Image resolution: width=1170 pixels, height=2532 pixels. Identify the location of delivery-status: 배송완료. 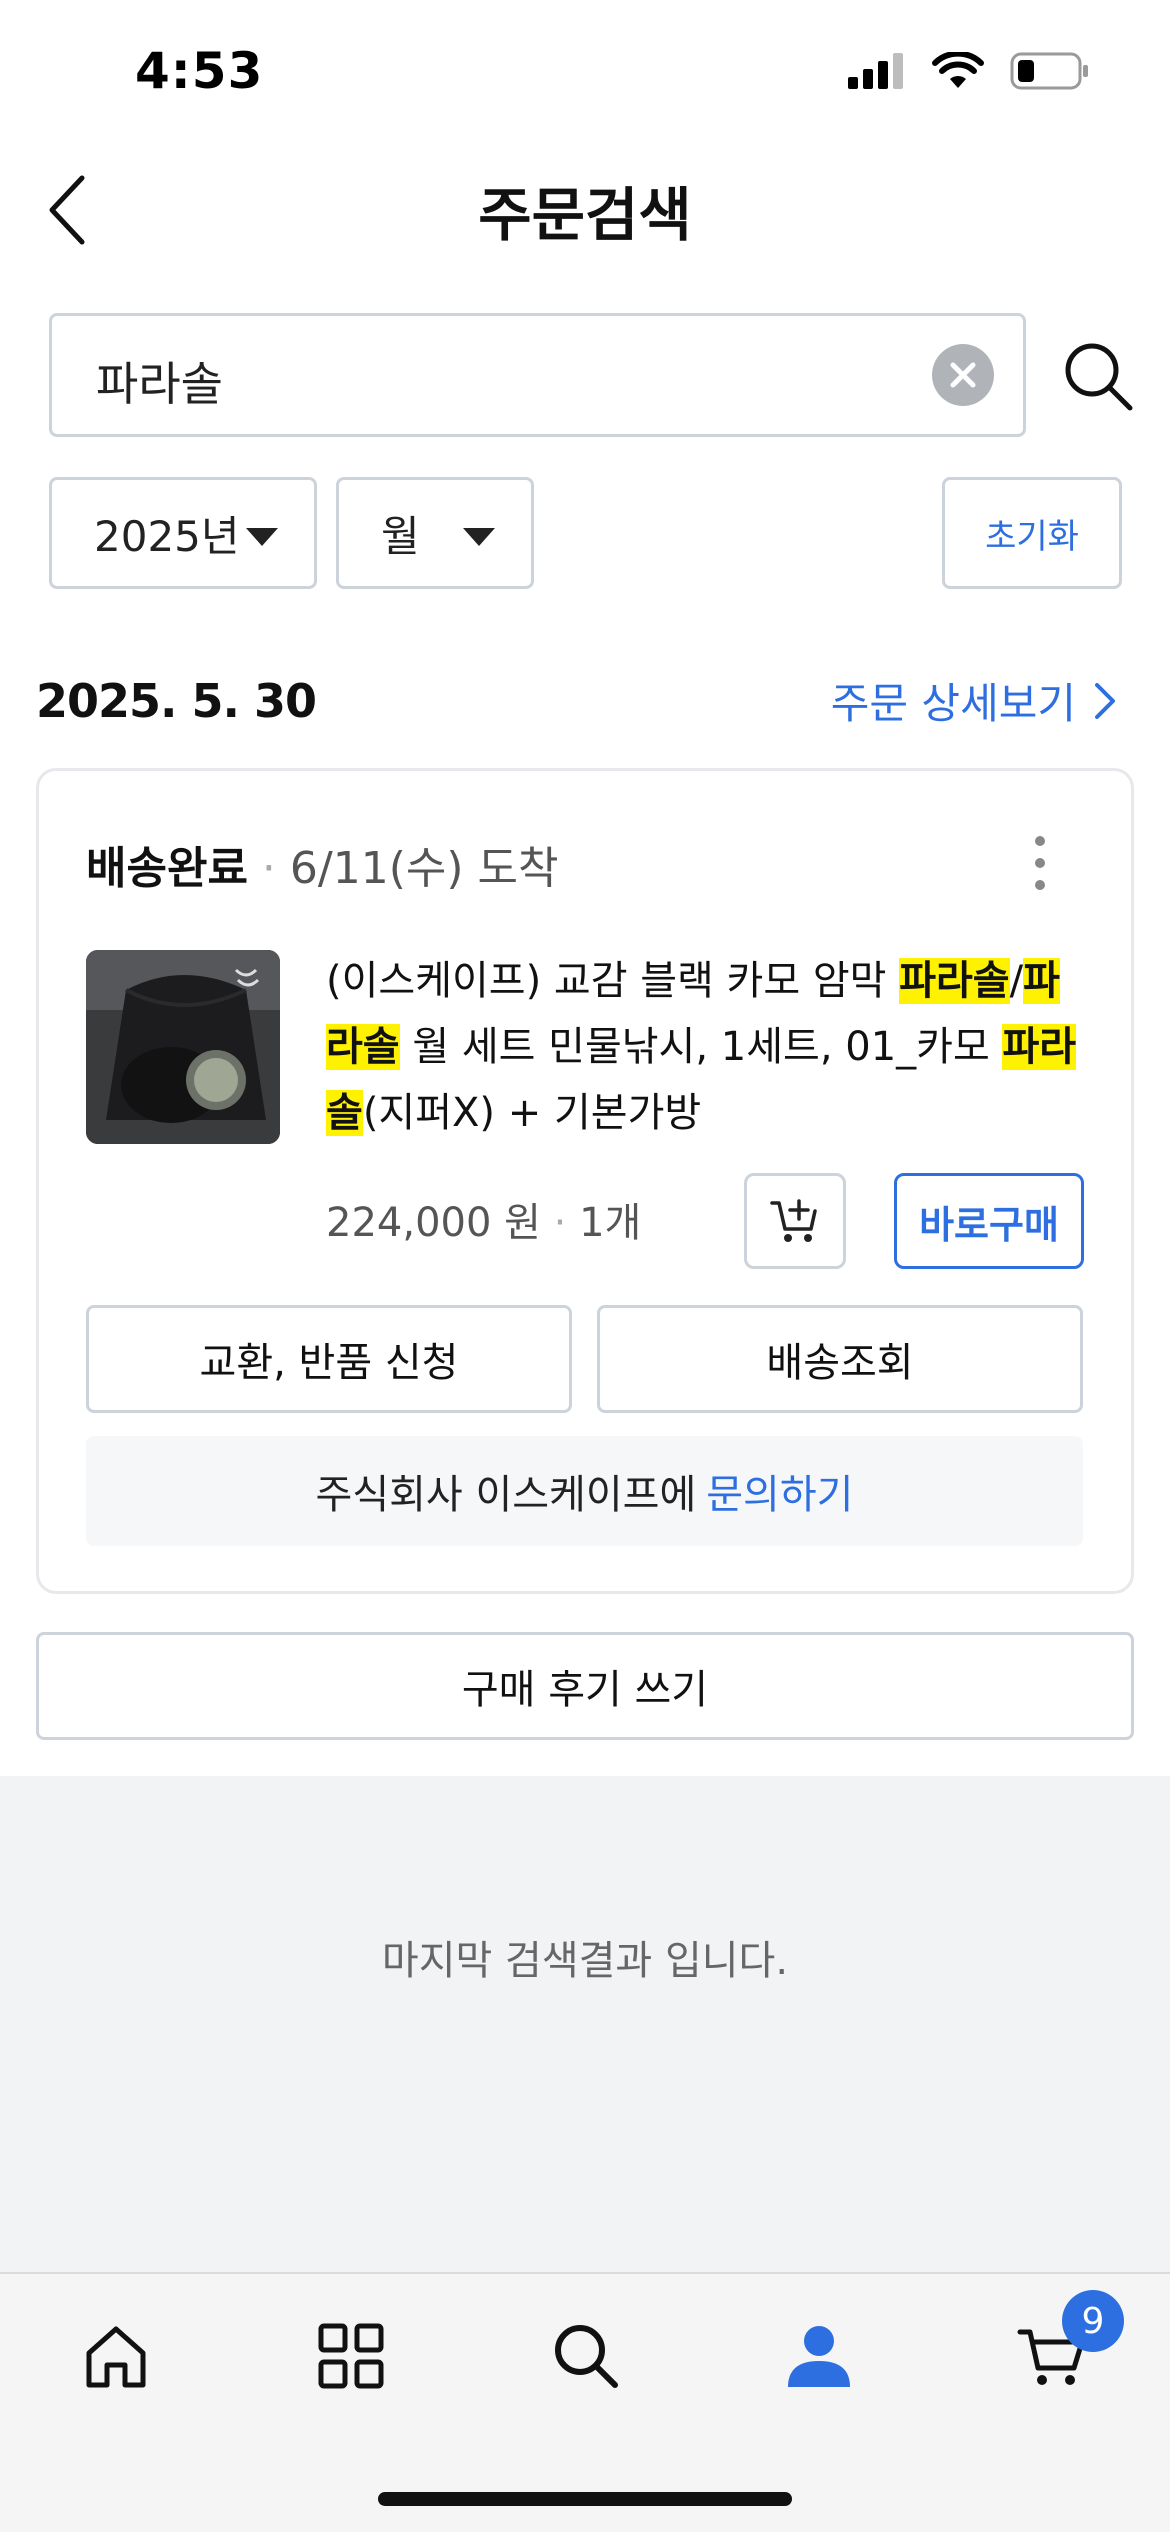
(167, 868).